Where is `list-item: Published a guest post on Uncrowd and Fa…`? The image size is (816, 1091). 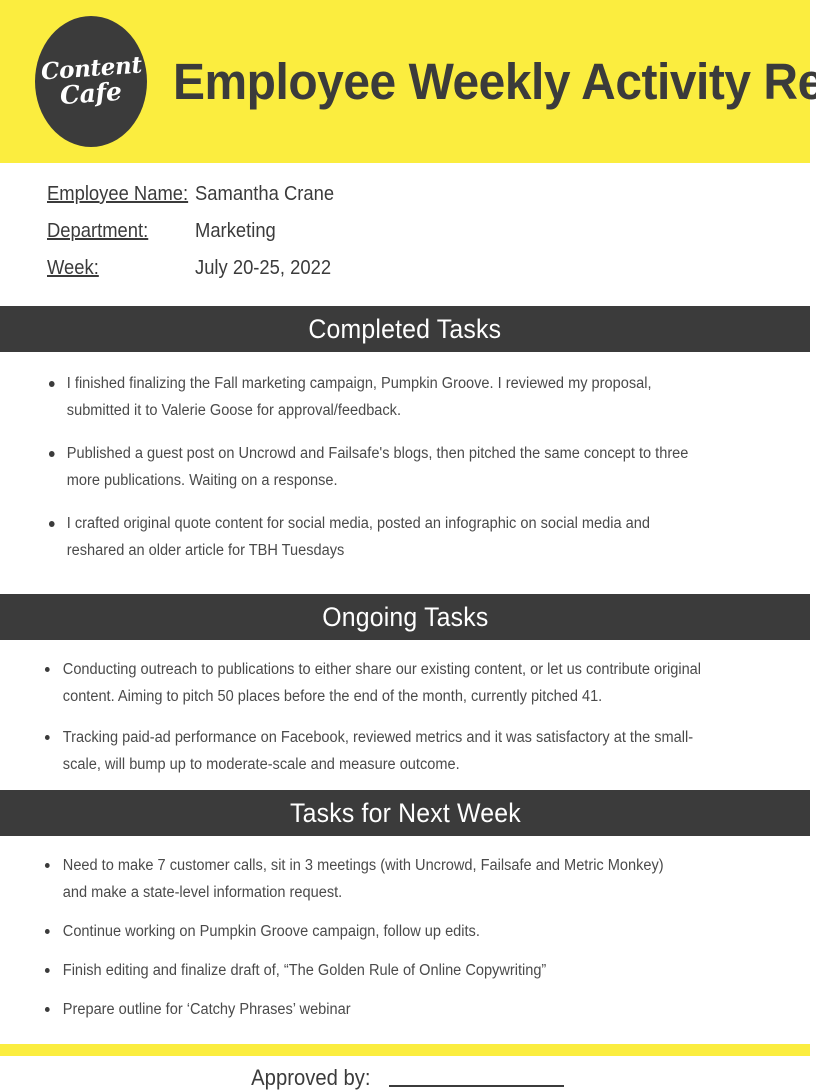
list-item: Published a guest post on Uncrowd and Fa… is located at coordinates (378, 467).